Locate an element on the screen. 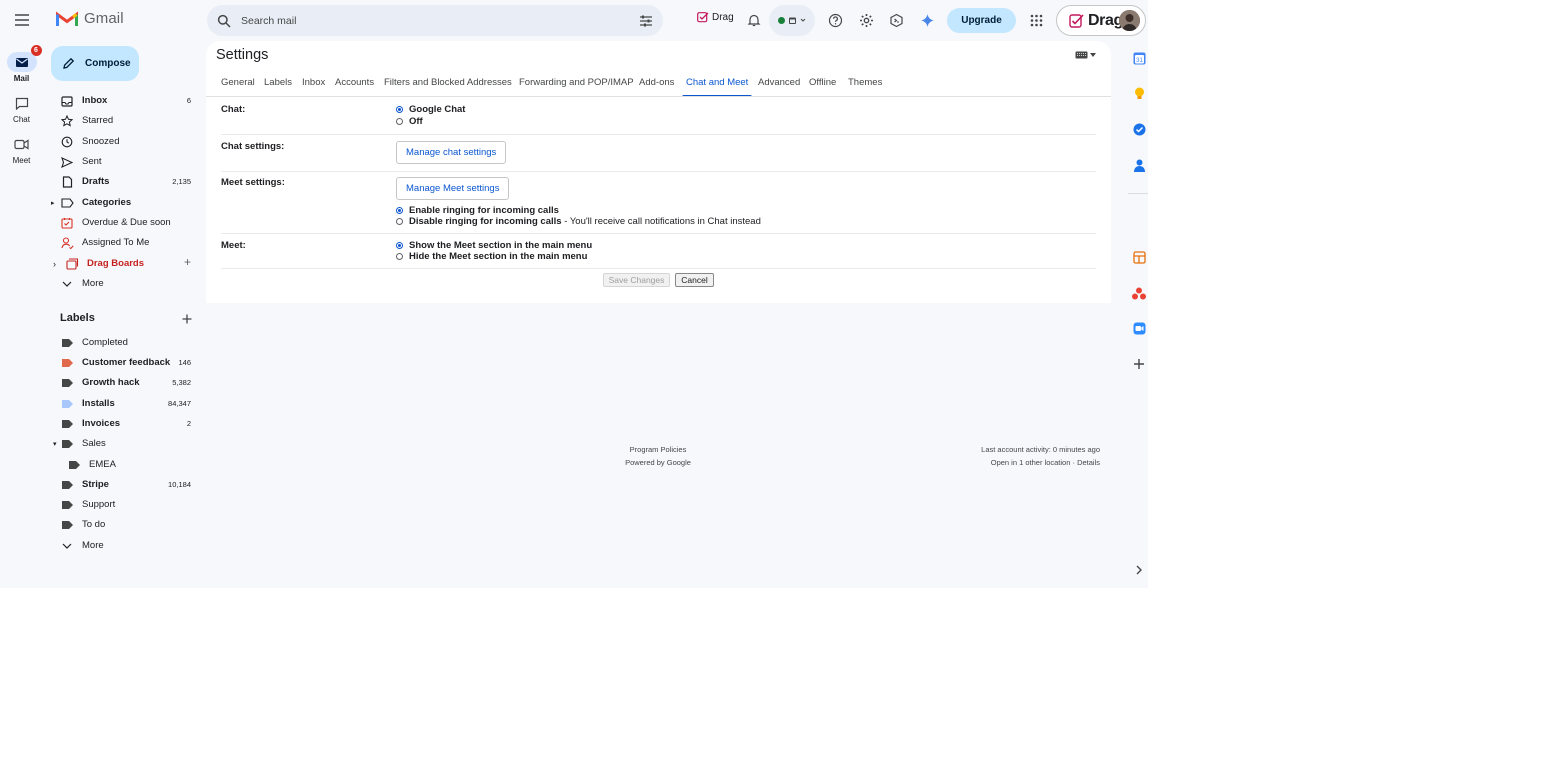 This screenshot has width=1542, height=784. add-label-icon is located at coordinates (187, 319).